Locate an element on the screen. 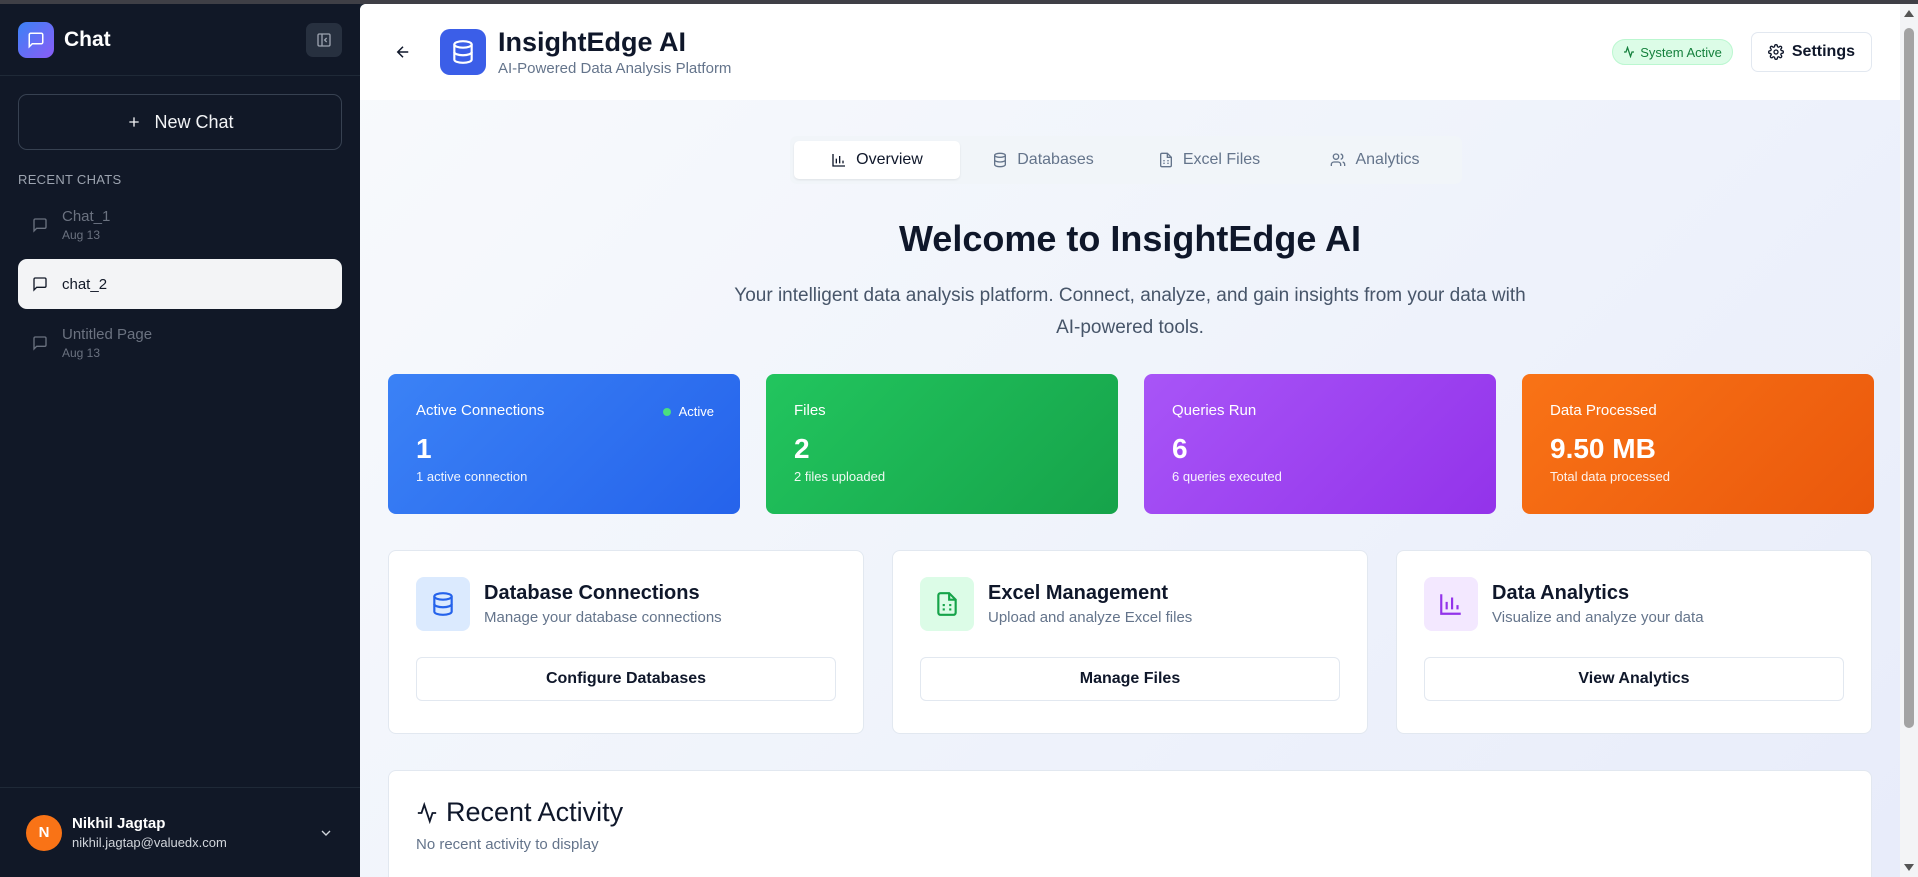  stat-note: 6 queries executed is located at coordinates (1227, 476).